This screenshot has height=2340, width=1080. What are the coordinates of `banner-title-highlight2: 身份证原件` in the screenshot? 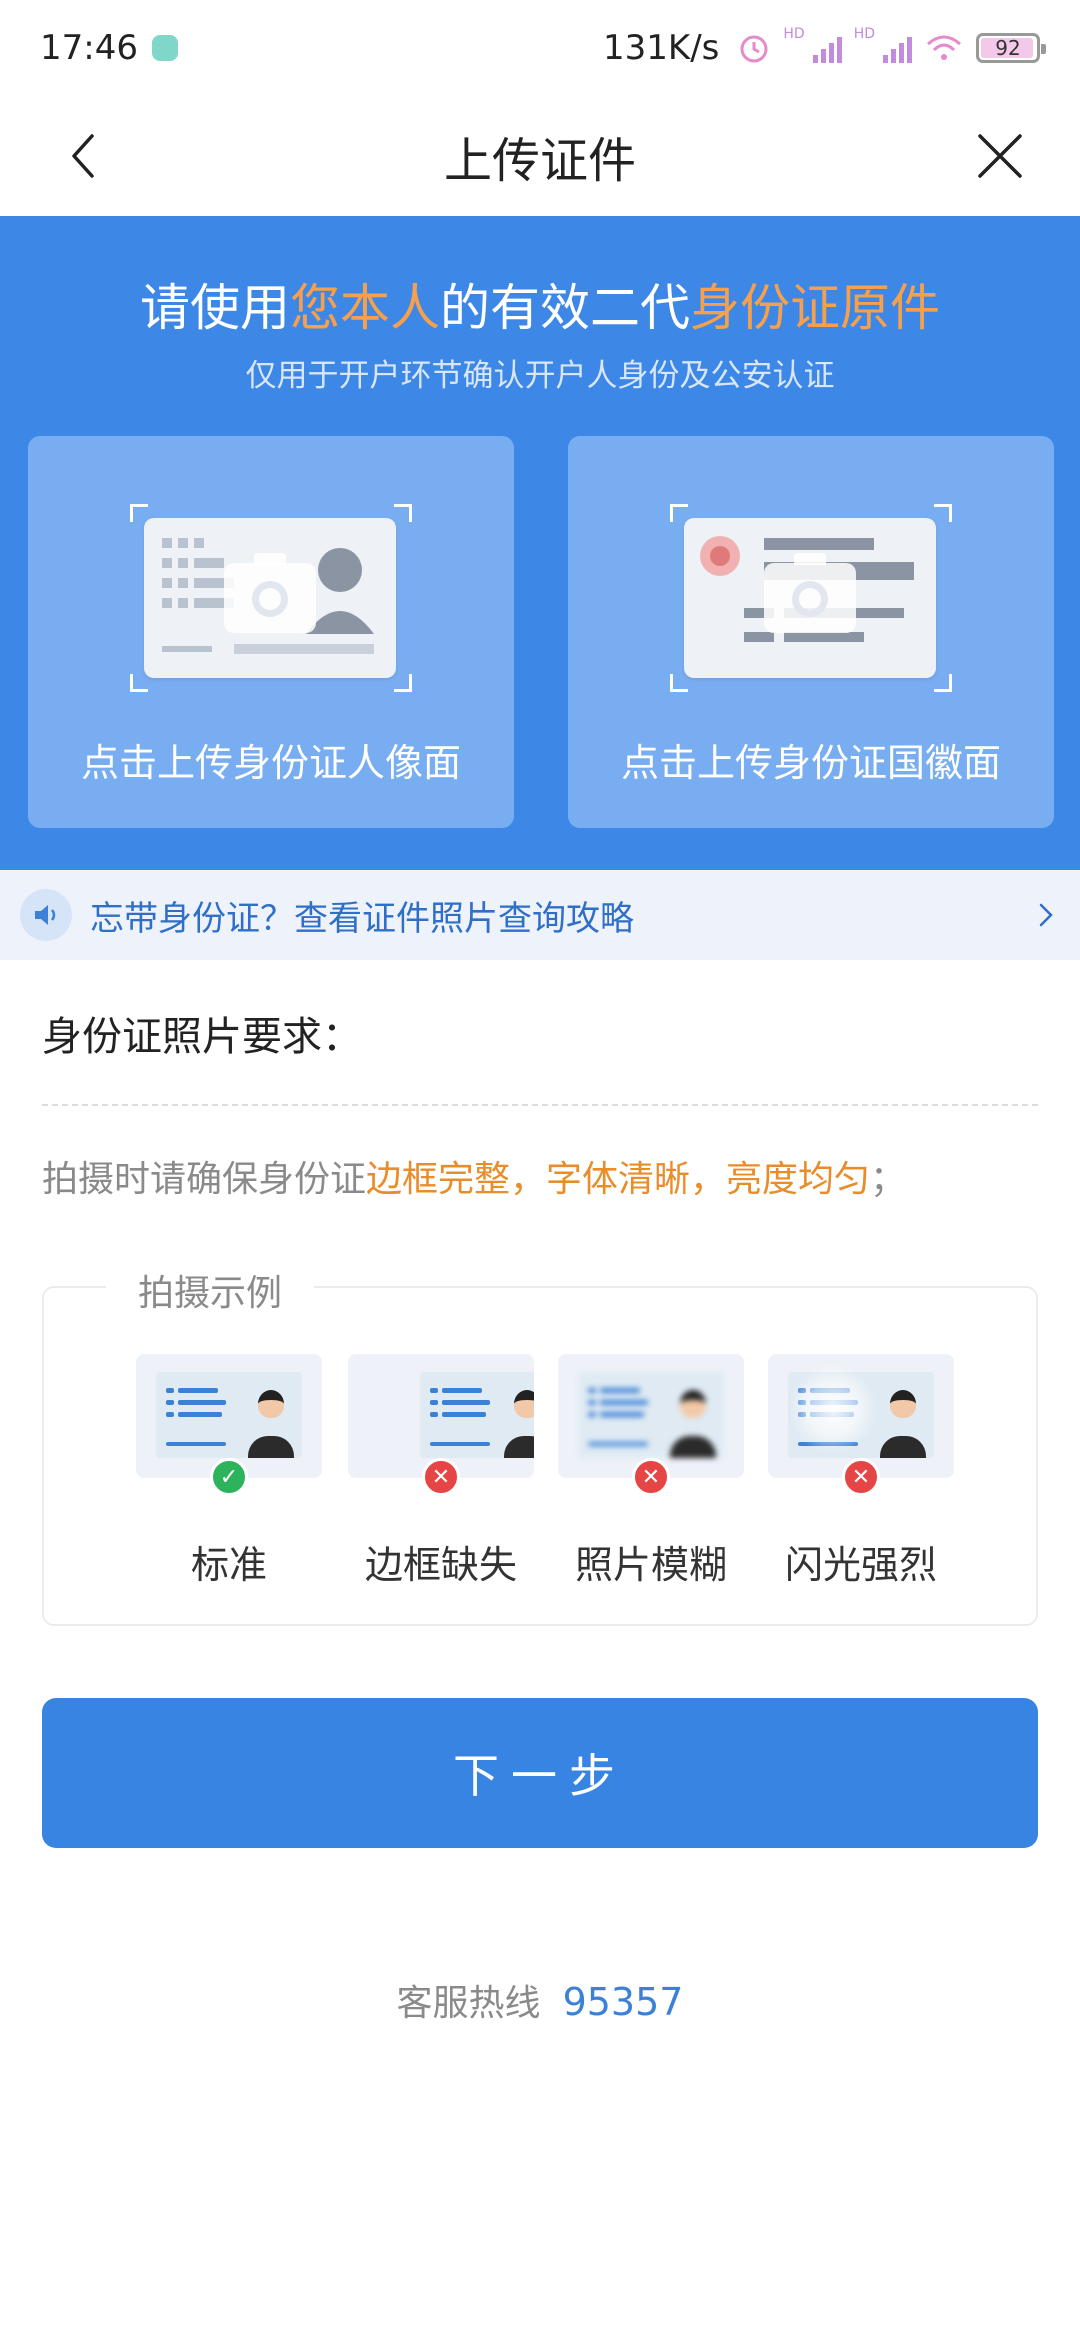 It's located at (815, 308).